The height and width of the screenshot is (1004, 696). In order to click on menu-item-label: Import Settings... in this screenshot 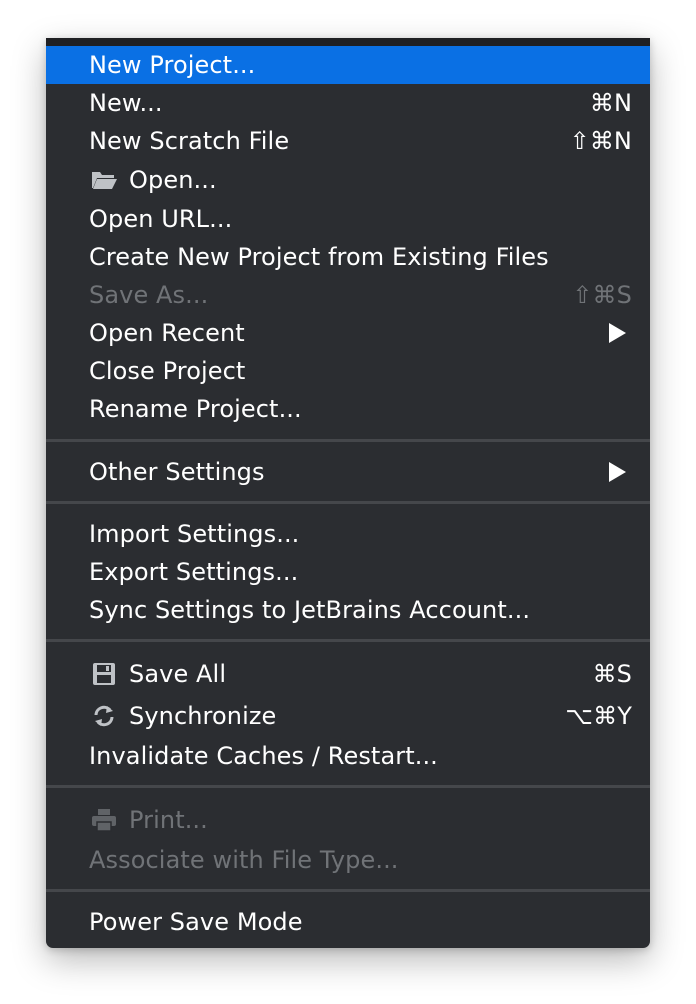, I will do `click(194, 534)`.